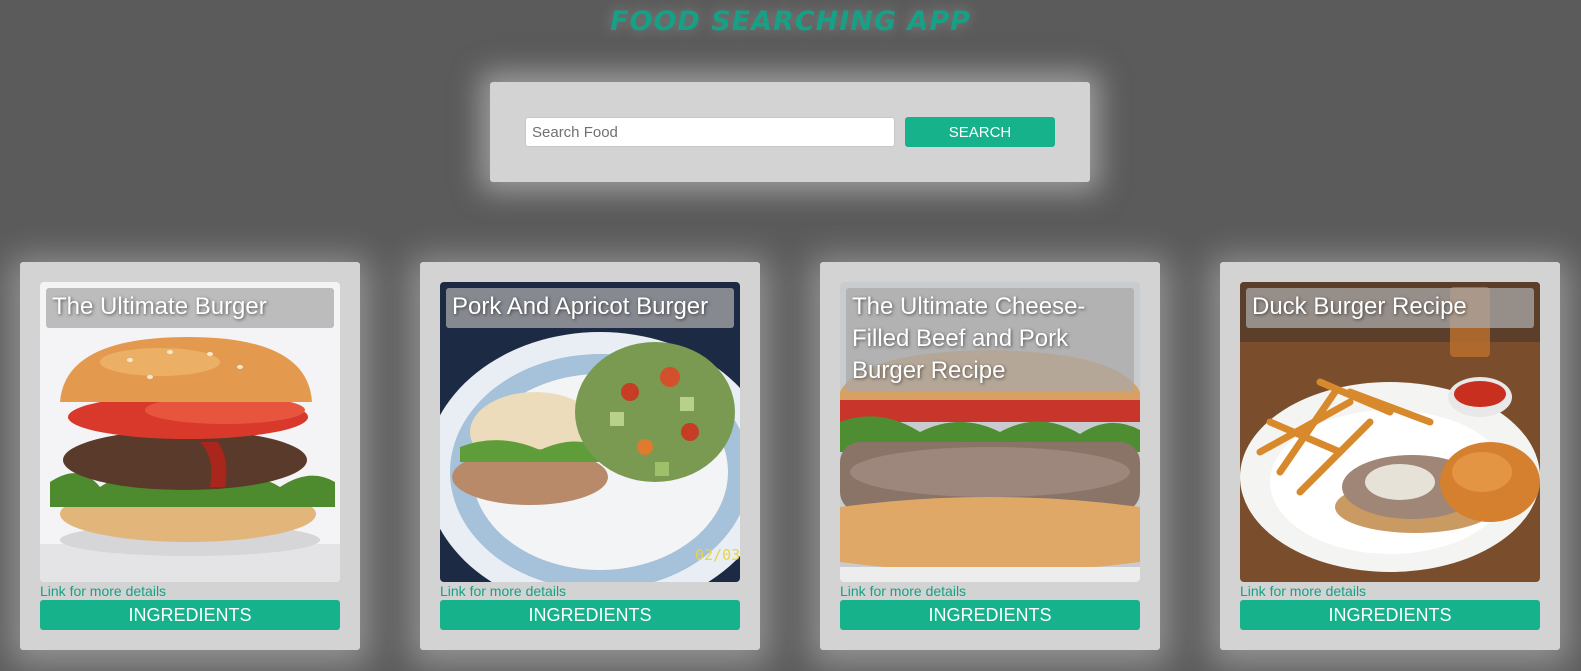  What do you see at coordinates (710, 132) in the screenshot?
I see `search-input` at bounding box center [710, 132].